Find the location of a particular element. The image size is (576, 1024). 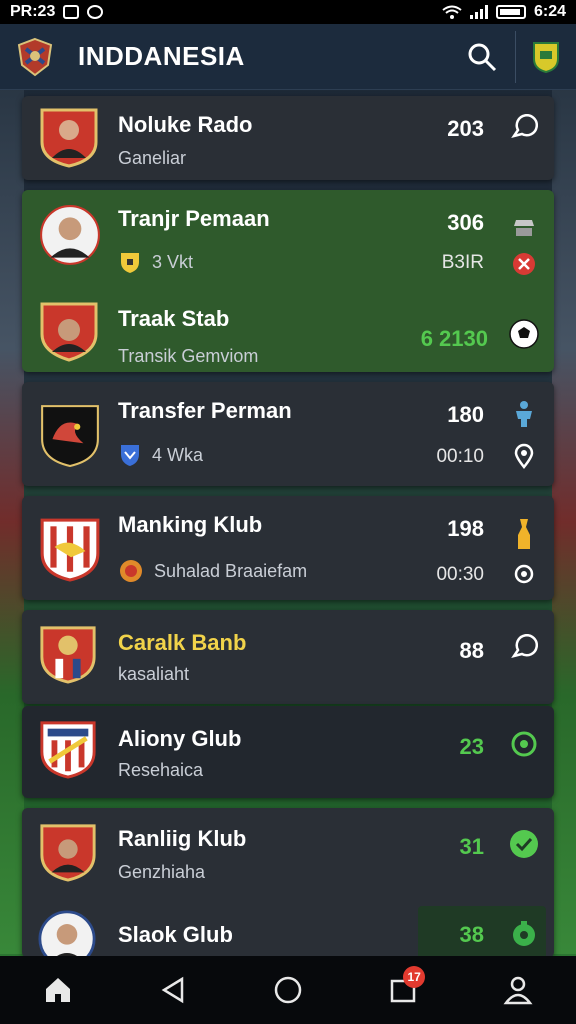

circle-icon is located at coordinates (288, 990).